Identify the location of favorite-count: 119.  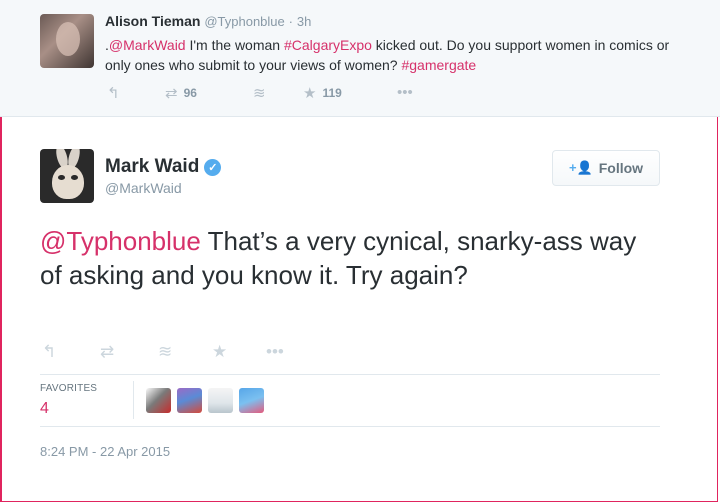
(332, 93).